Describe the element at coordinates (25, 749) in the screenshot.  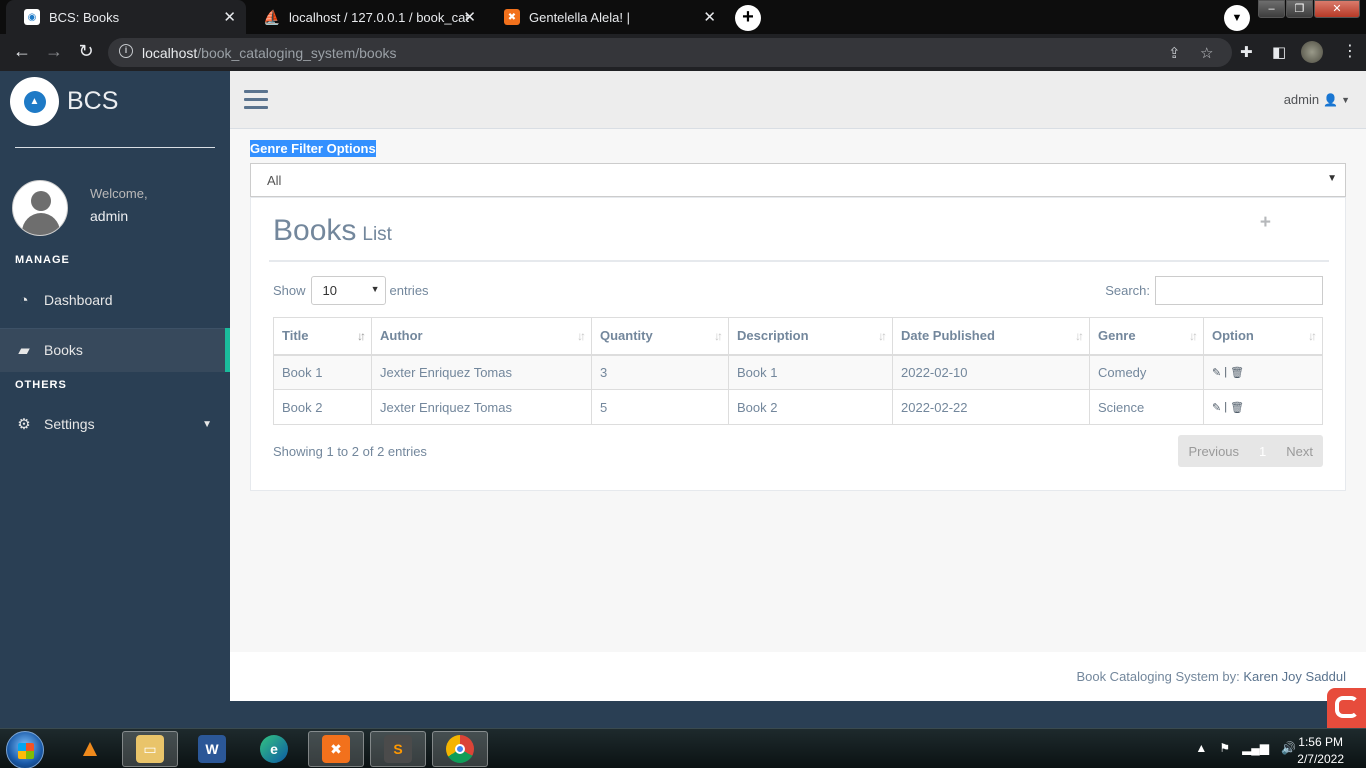
I see `start-button` at that location.